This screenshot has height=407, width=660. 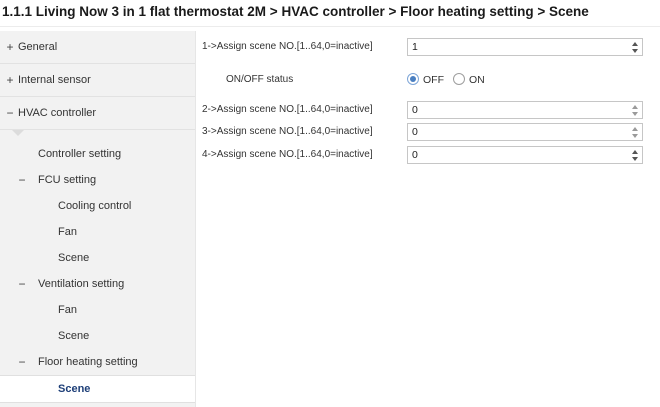 What do you see at coordinates (97, 336) in the screenshot?
I see `sidebar-item-ventilation-scene: Scene` at bounding box center [97, 336].